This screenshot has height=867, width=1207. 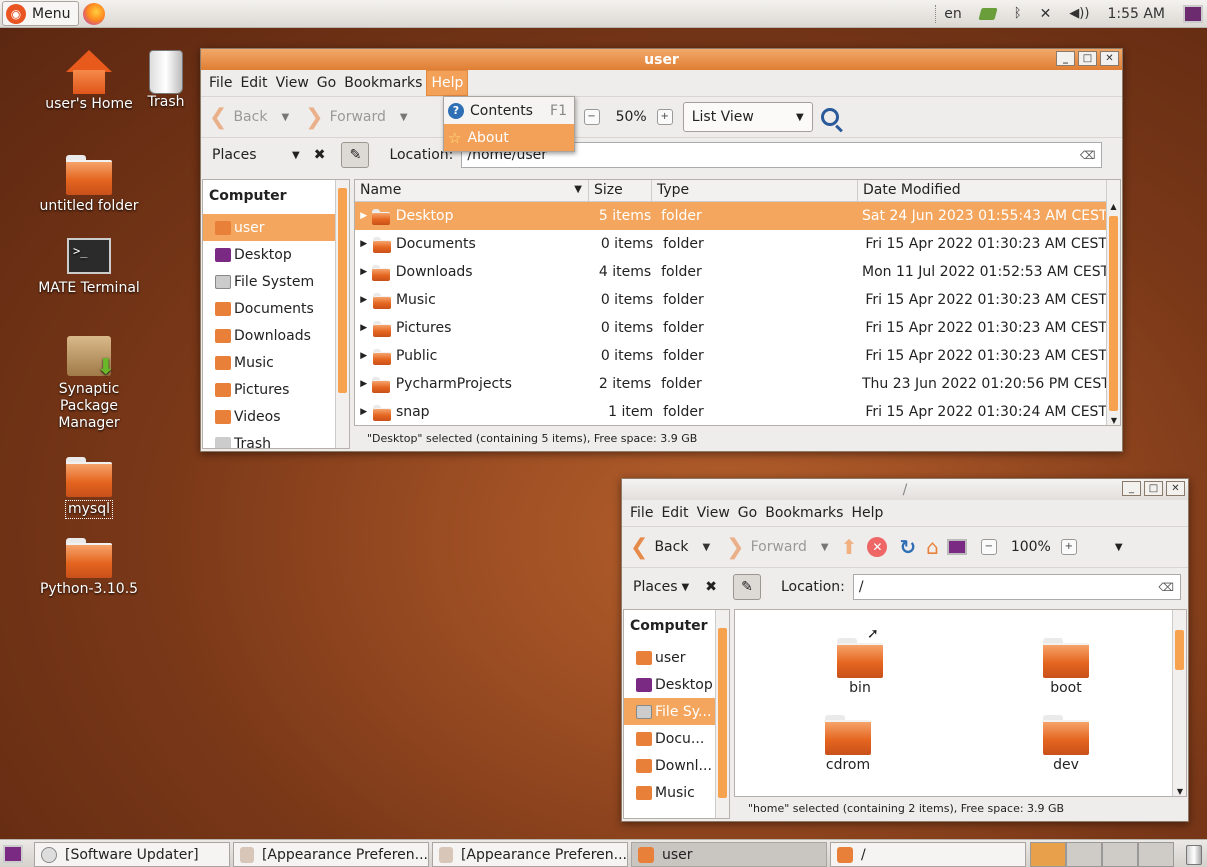 I want to click on search-icon, so click(x=831, y=120).